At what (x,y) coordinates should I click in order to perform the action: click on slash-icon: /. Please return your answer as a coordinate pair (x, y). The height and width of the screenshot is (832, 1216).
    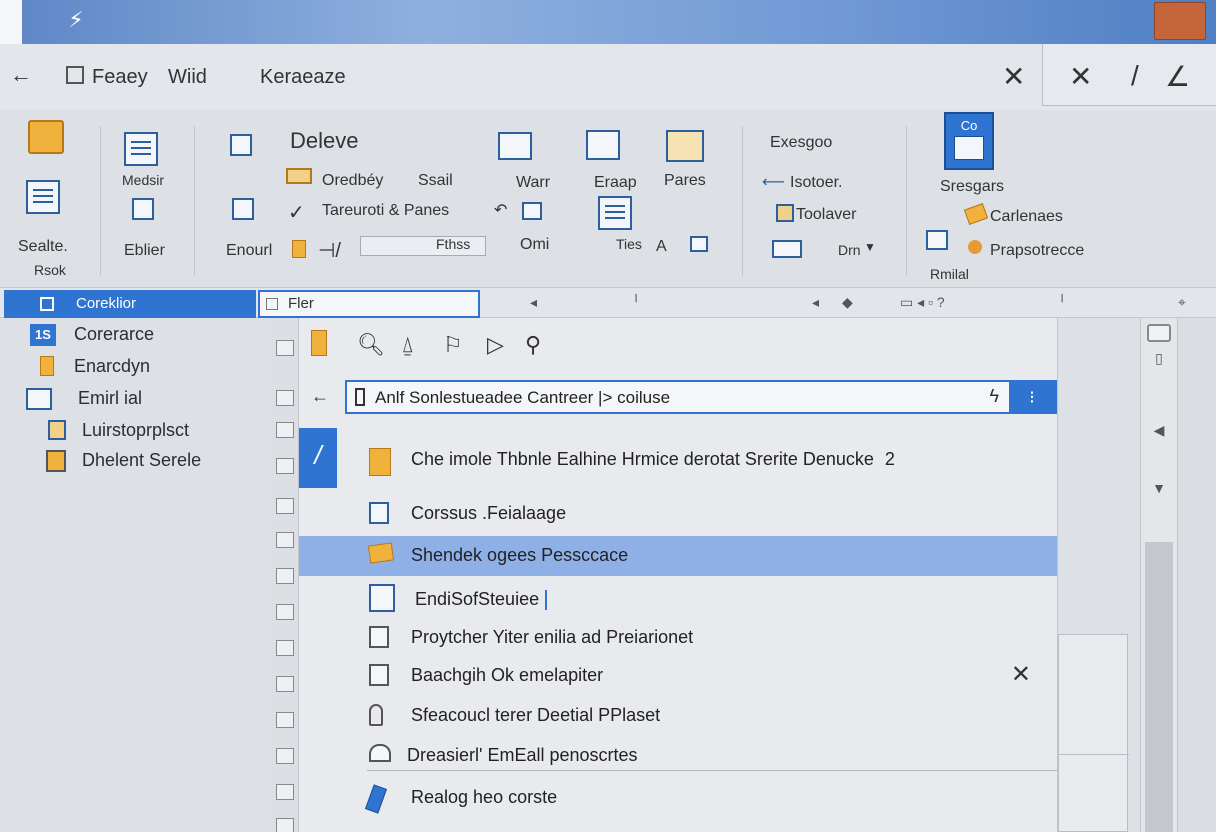
    Looking at the image, I should click on (1135, 76).